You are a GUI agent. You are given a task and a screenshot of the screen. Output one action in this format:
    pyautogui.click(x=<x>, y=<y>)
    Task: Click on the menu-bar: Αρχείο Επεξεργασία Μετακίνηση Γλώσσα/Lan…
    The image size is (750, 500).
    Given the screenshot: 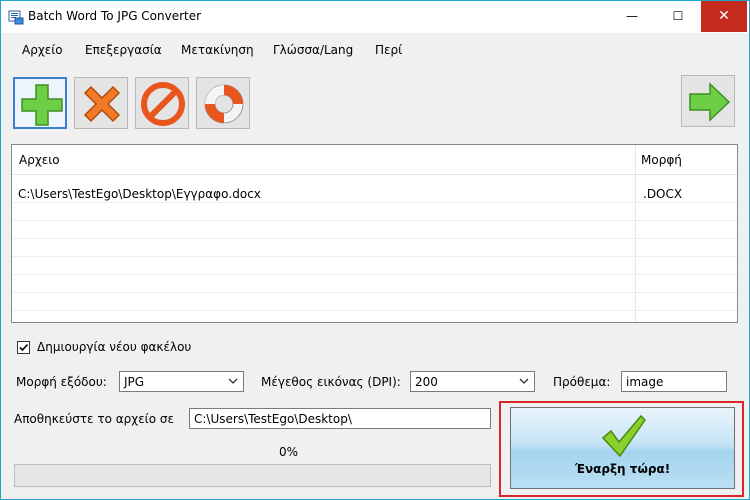 What is the action you would take?
    pyautogui.click(x=375, y=50)
    